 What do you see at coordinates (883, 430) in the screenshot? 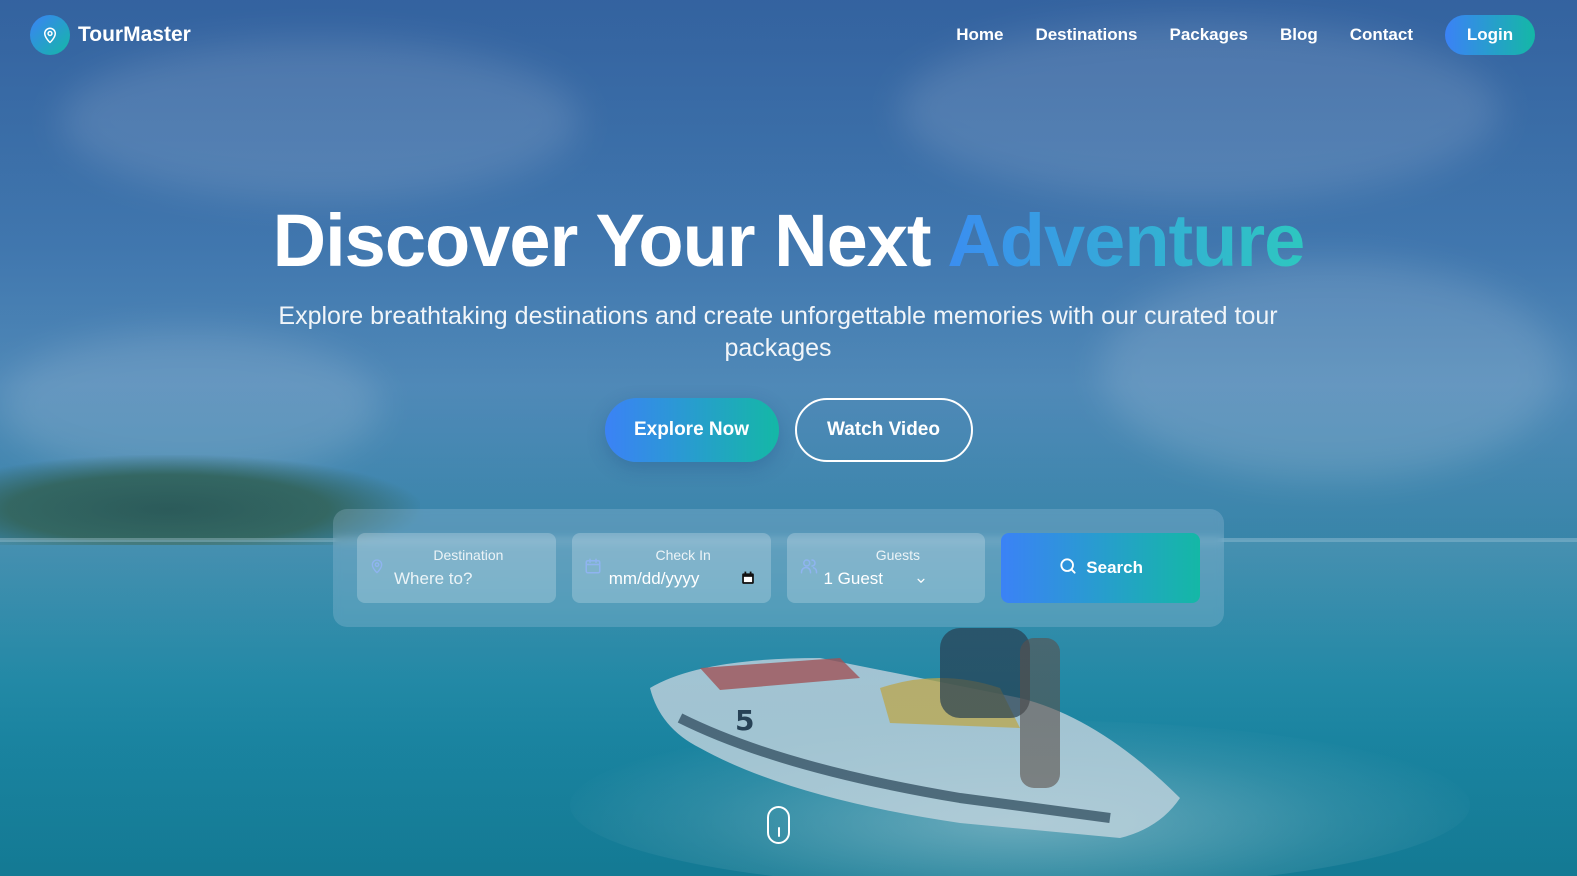
I see `watch-video-button: Watch Video` at bounding box center [883, 430].